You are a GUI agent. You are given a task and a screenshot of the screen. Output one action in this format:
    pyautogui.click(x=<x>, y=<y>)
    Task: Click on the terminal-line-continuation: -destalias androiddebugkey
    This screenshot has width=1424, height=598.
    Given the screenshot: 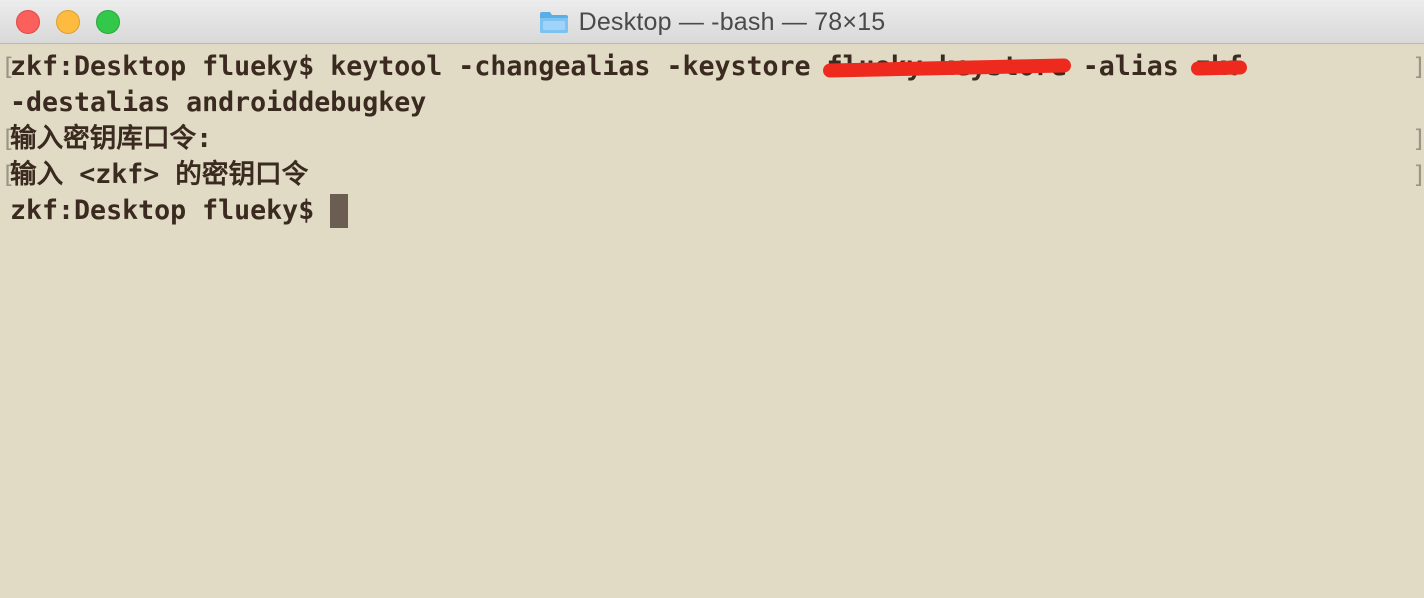 What is the action you would take?
    pyautogui.click(x=218, y=102)
    